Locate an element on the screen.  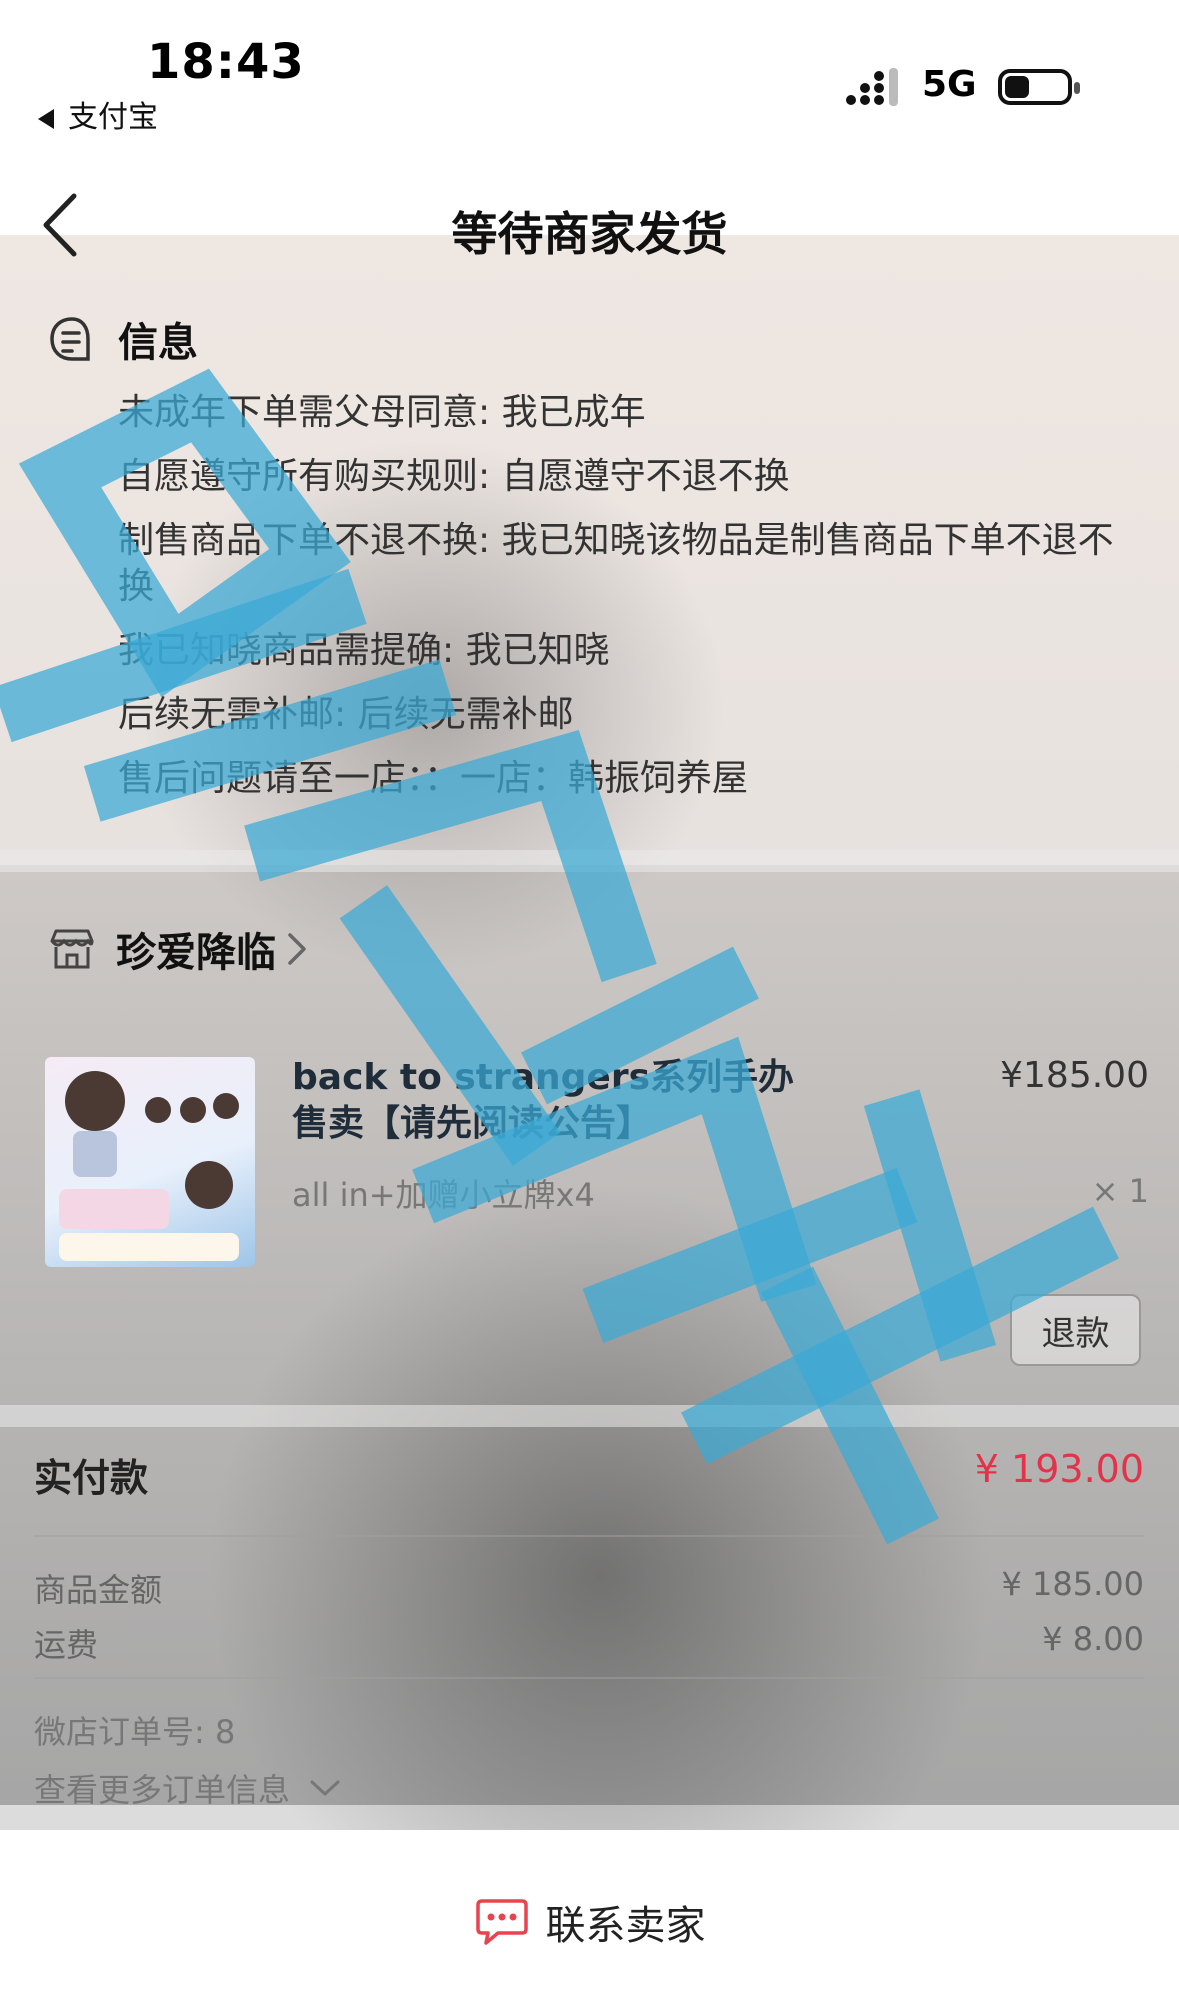
product-title: back to strangers系列手办售卖【请先阅读公告】 is located at coordinates (552, 1101).